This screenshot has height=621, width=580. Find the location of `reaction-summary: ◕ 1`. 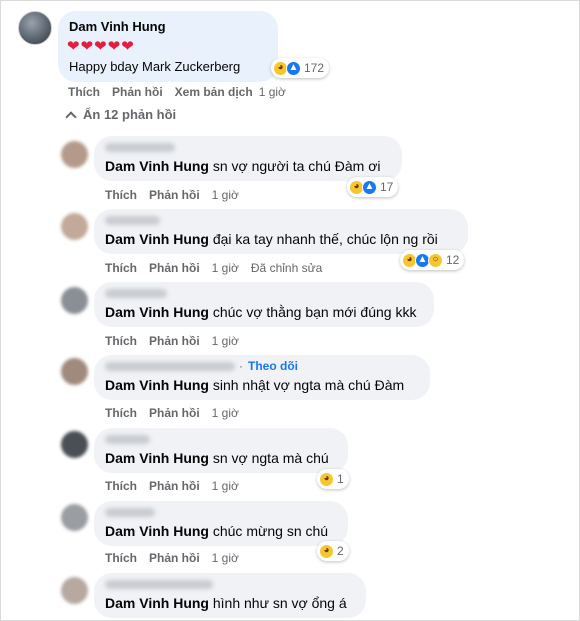

reaction-summary: ◕ 1 is located at coordinates (333, 479).